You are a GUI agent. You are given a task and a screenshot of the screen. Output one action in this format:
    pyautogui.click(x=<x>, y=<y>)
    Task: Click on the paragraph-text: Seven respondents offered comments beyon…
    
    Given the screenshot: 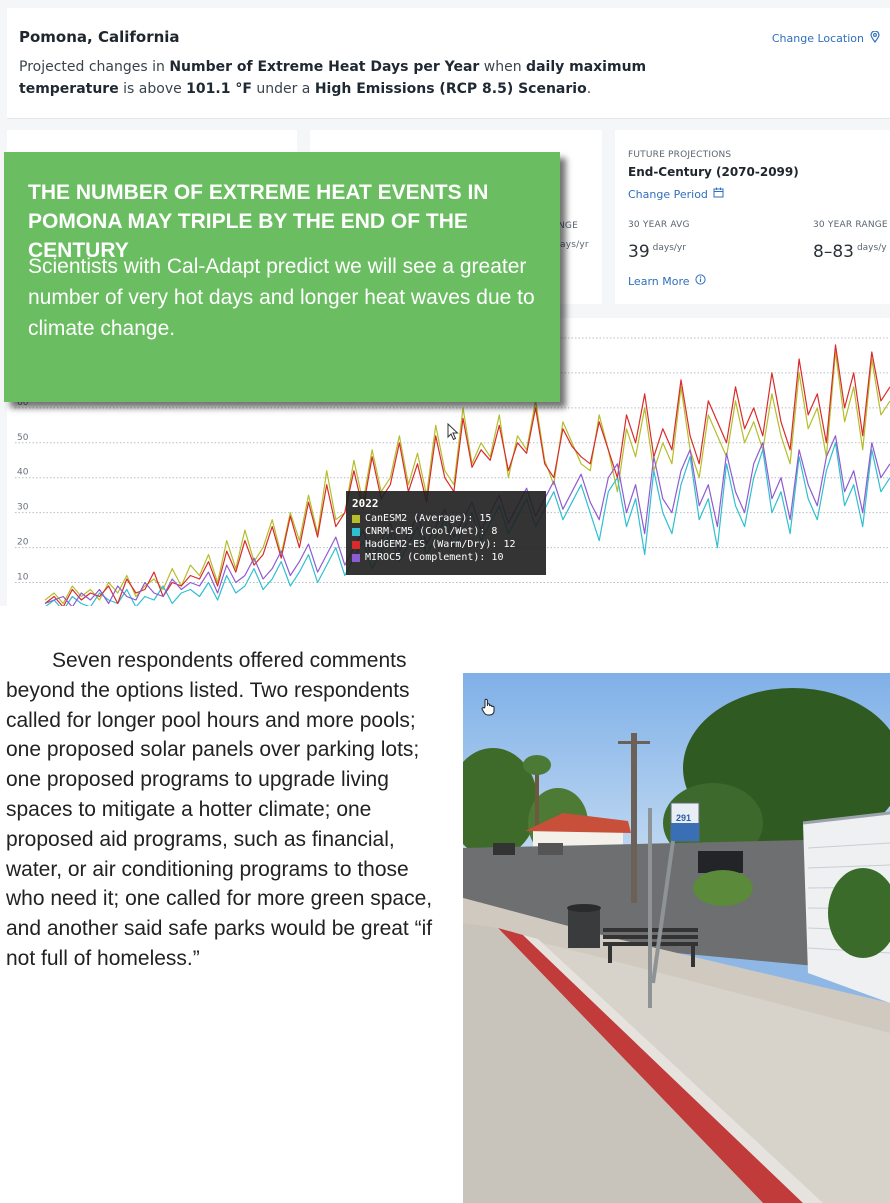 What is the action you would take?
    pyautogui.click(x=219, y=809)
    